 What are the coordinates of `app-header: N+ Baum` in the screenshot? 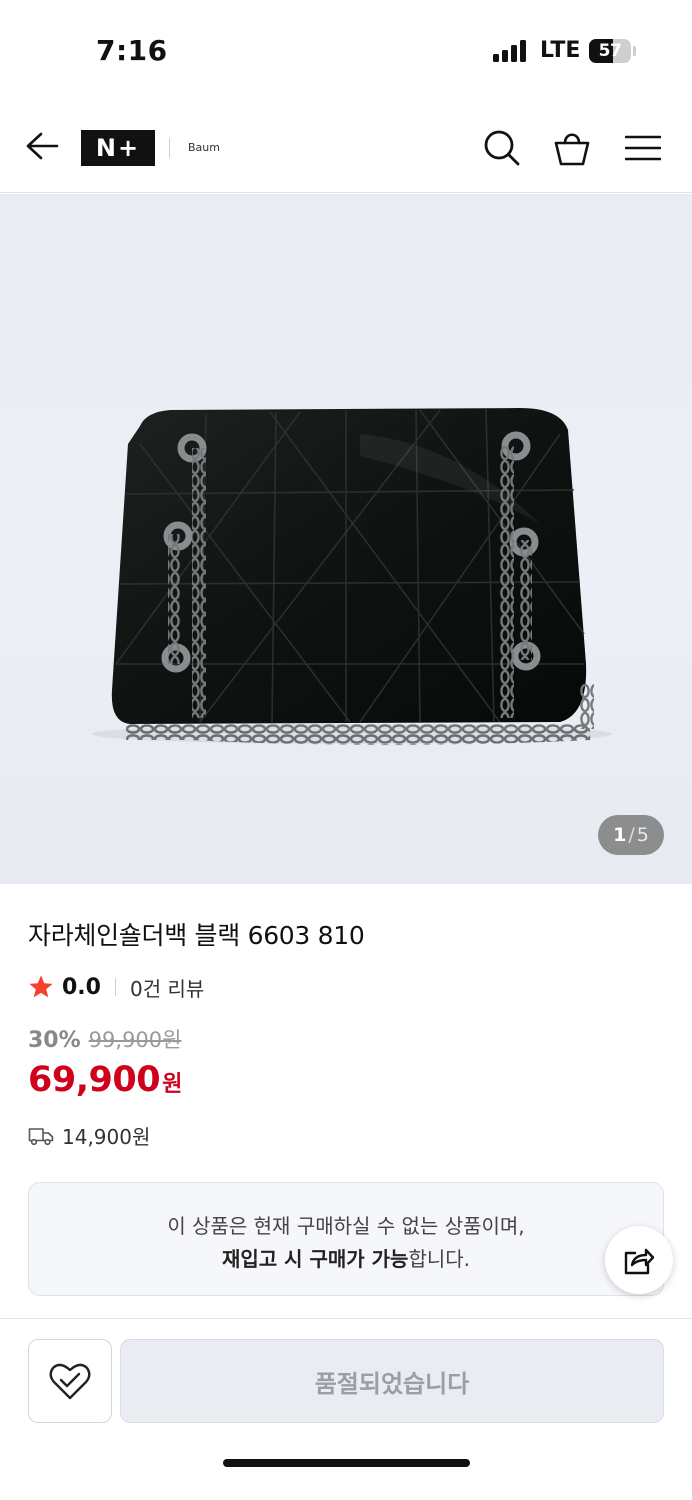 It's located at (346, 146).